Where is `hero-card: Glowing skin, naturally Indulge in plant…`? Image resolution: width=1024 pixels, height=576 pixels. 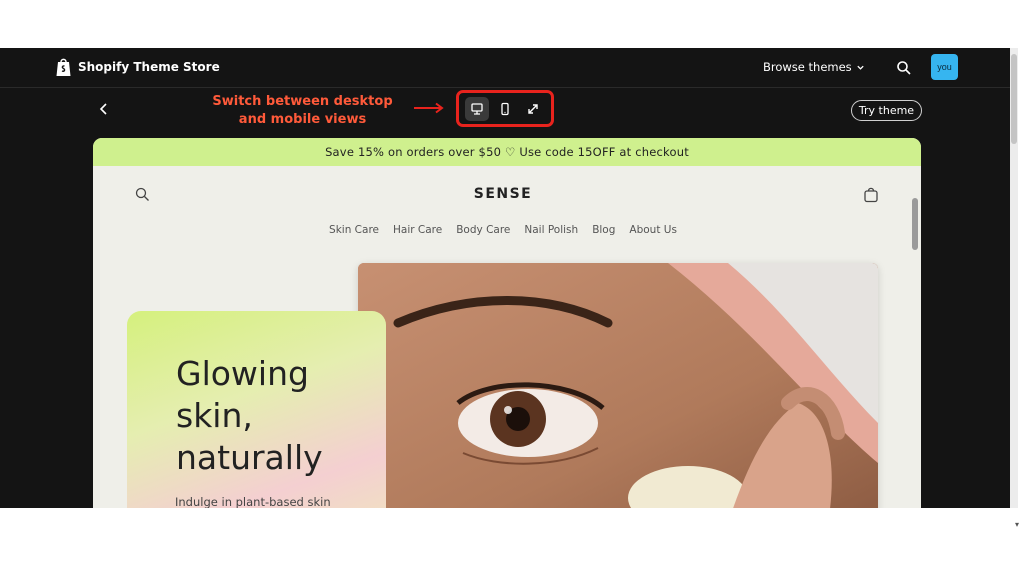
hero-card: Glowing skin, naturally Indulge in plant… is located at coordinates (256, 409).